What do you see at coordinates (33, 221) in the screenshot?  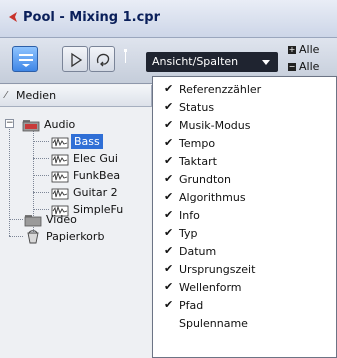 I see `video-folder-icon` at bounding box center [33, 221].